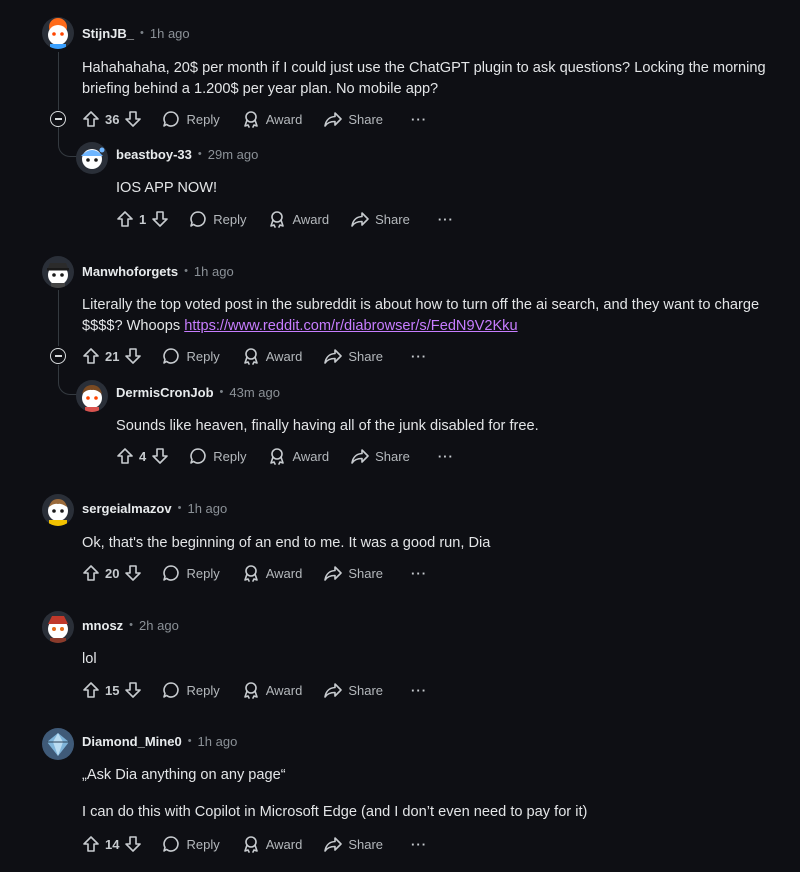 The height and width of the screenshot is (872, 800). Describe the element at coordinates (392, 456) in the screenshot. I see `share-label: Share` at that location.